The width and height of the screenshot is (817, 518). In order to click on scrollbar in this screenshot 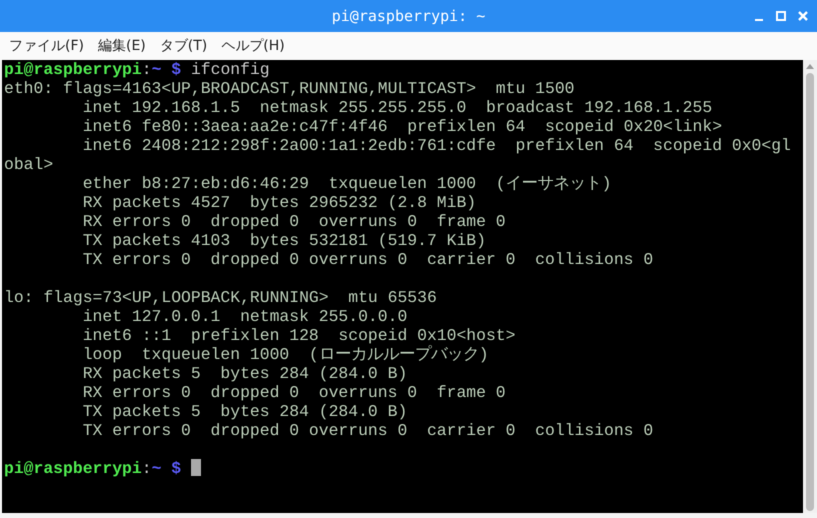, I will do `click(810, 286)`.